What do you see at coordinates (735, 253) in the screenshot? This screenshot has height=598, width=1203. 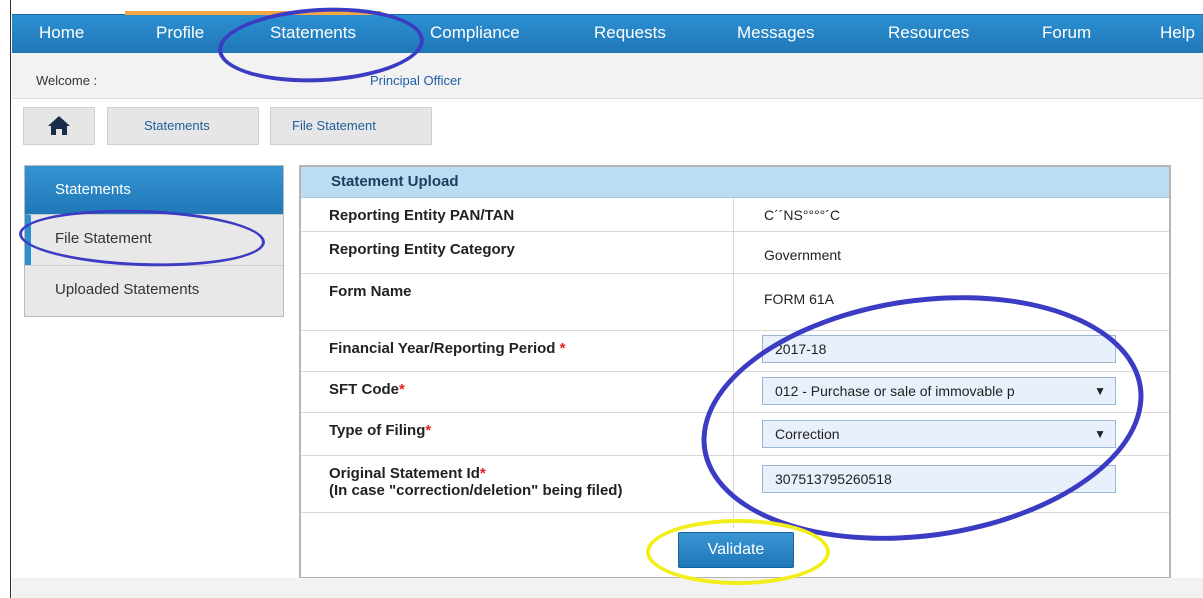 I see `row-entity-category: Reporting Entity Category Government` at bounding box center [735, 253].